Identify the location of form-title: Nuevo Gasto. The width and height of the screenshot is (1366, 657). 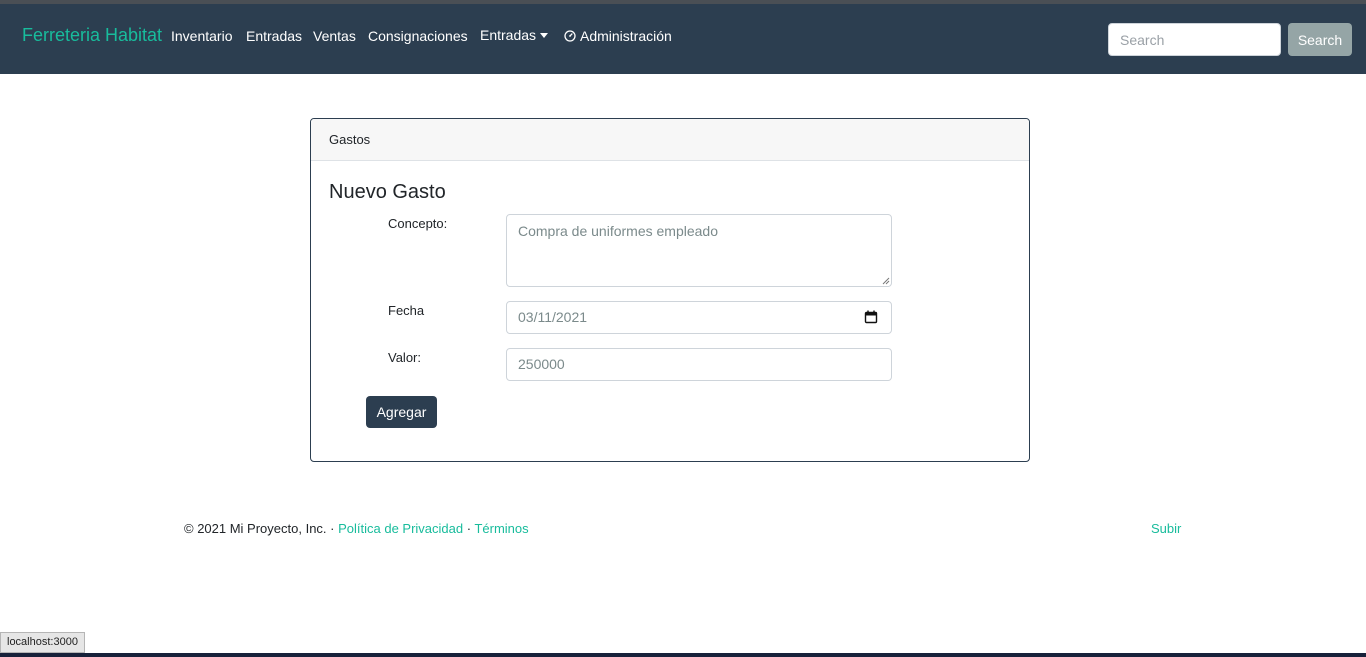
(387, 192).